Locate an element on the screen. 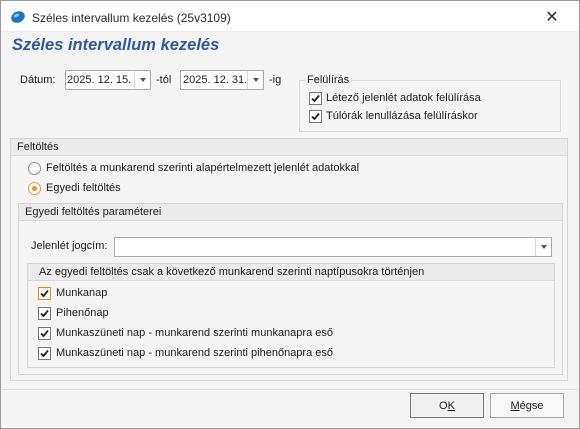 The height and width of the screenshot is (429, 580). app-icon is located at coordinates (18, 17).